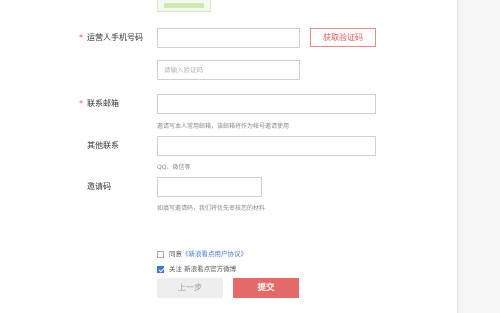  Describe the element at coordinates (190, 288) in the screenshot. I see `prev-step-button: 上一步` at that location.